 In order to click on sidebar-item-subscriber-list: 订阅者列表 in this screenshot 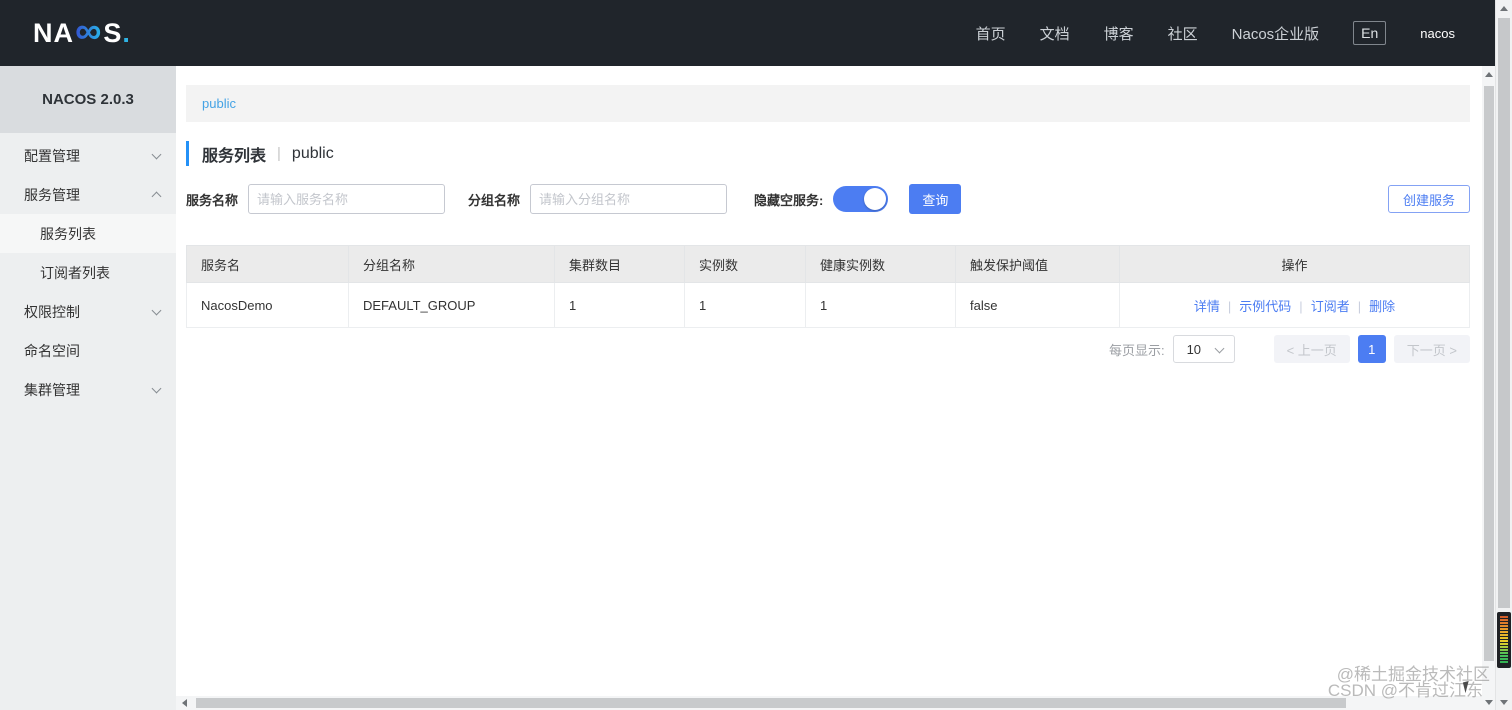, I will do `click(88, 272)`.